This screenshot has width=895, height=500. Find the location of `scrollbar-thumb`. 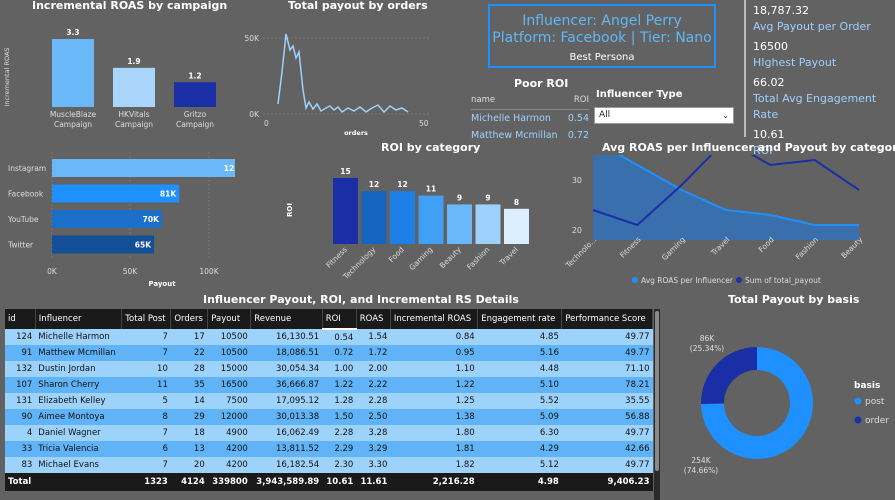

scrollbar-thumb is located at coordinates (657, 391).